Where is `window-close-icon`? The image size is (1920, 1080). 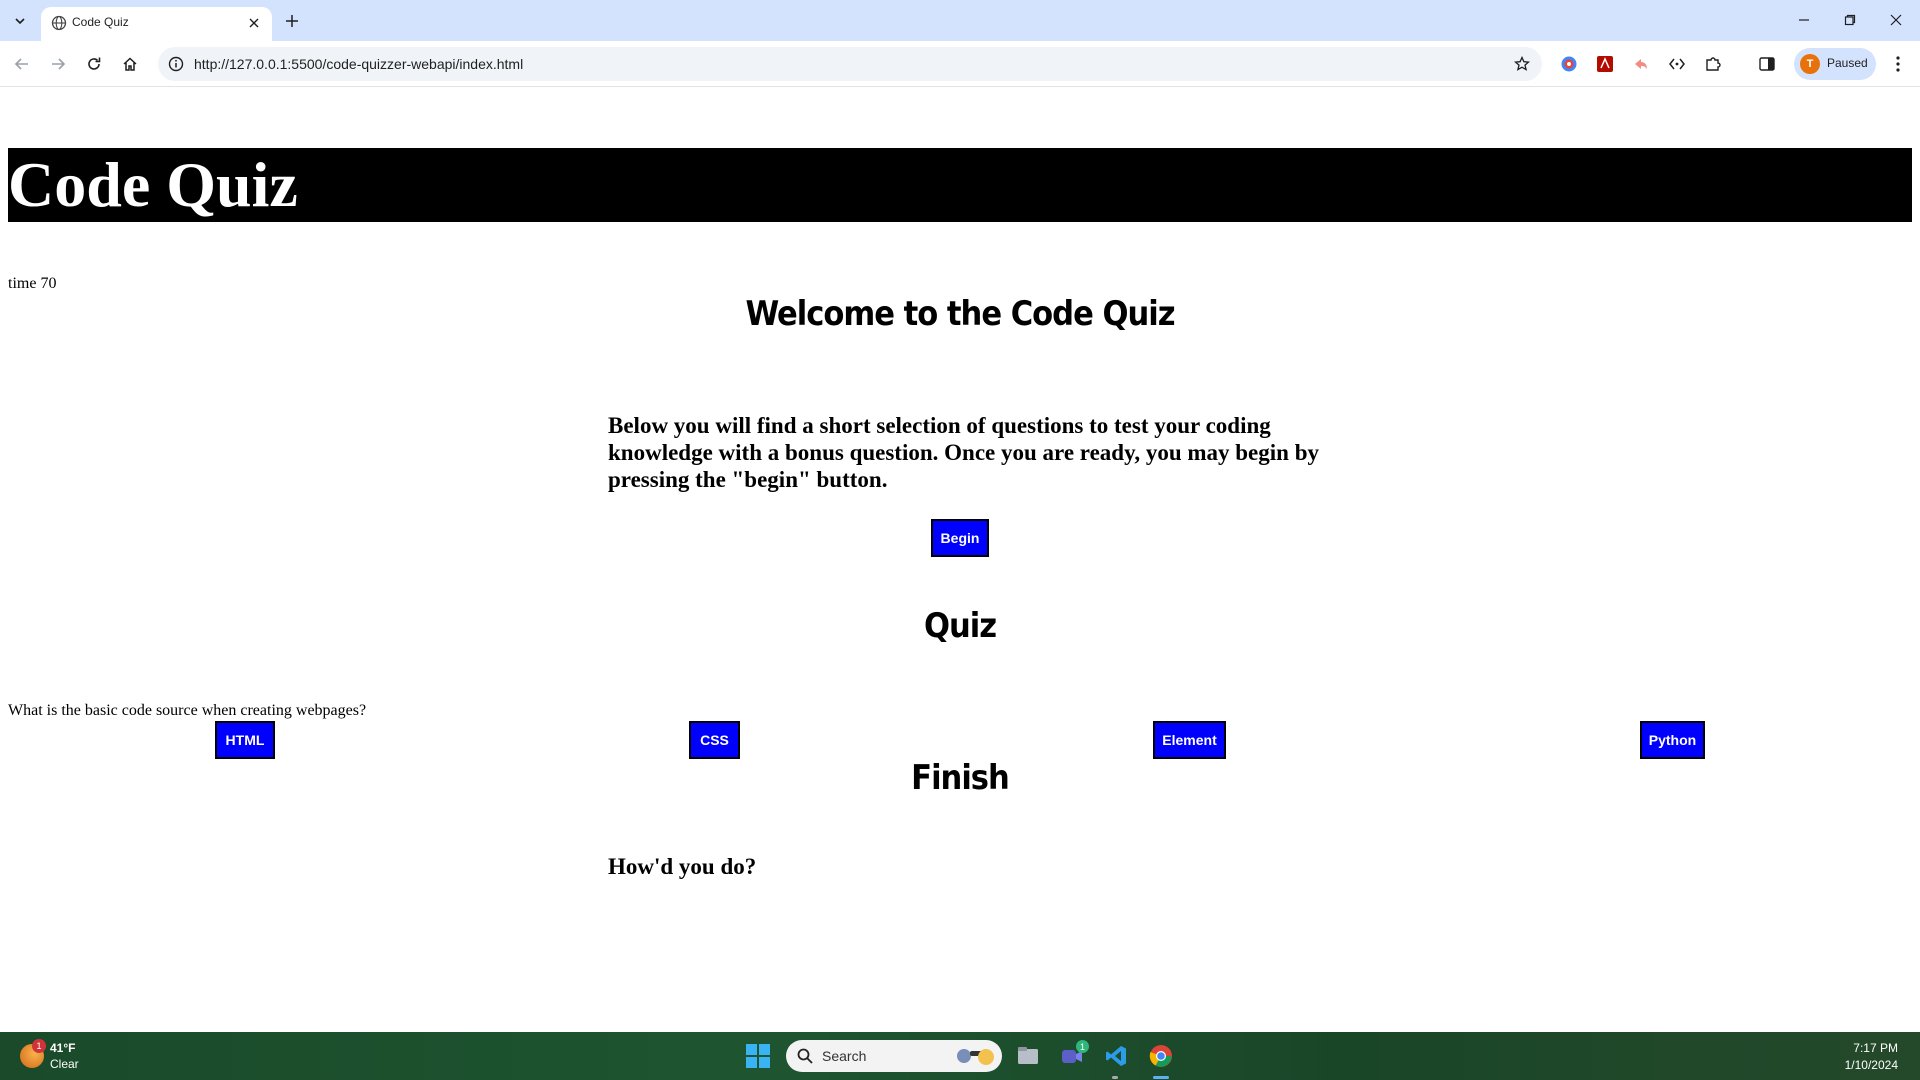 window-close-icon is located at coordinates (1896, 20).